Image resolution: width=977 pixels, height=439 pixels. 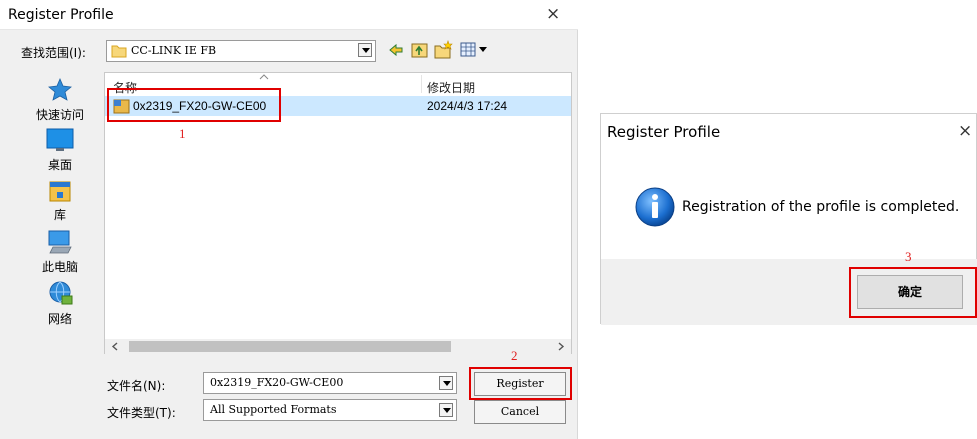 What do you see at coordinates (444, 49) in the screenshot?
I see `new-folder-icon` at bounding box center [444, 49].